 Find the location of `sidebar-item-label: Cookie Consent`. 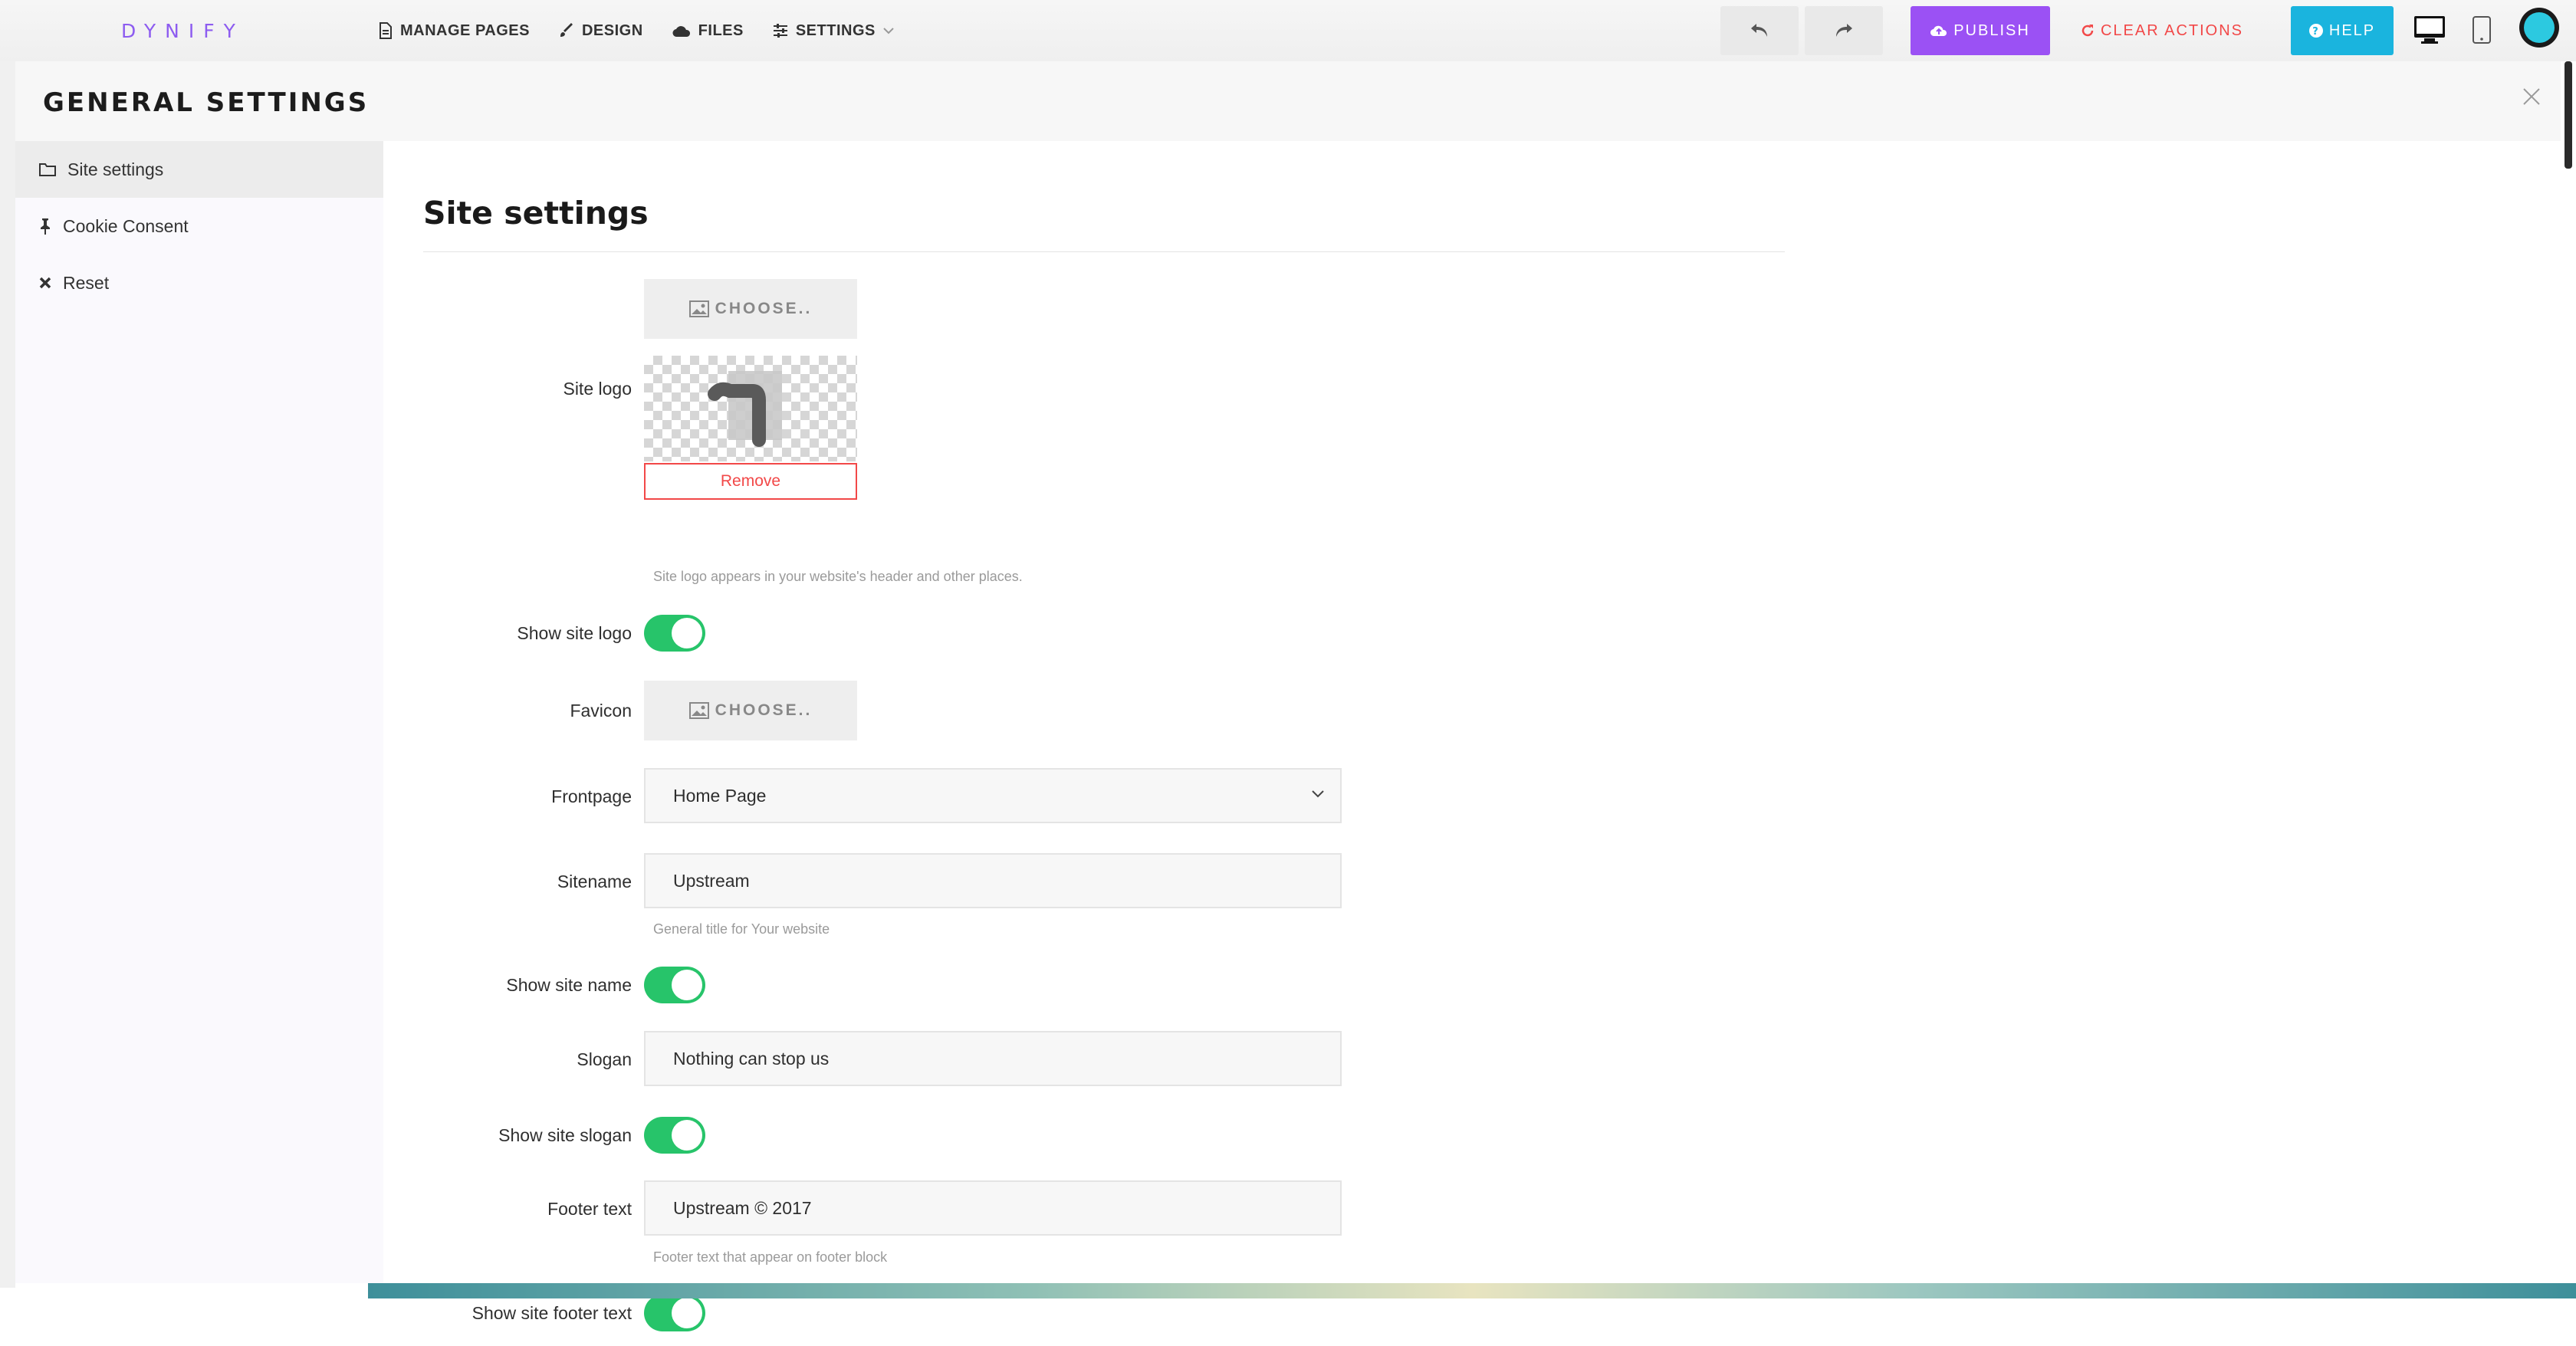

sidebar-item-label: Cookie Consent is located at coordinates (126, 225).